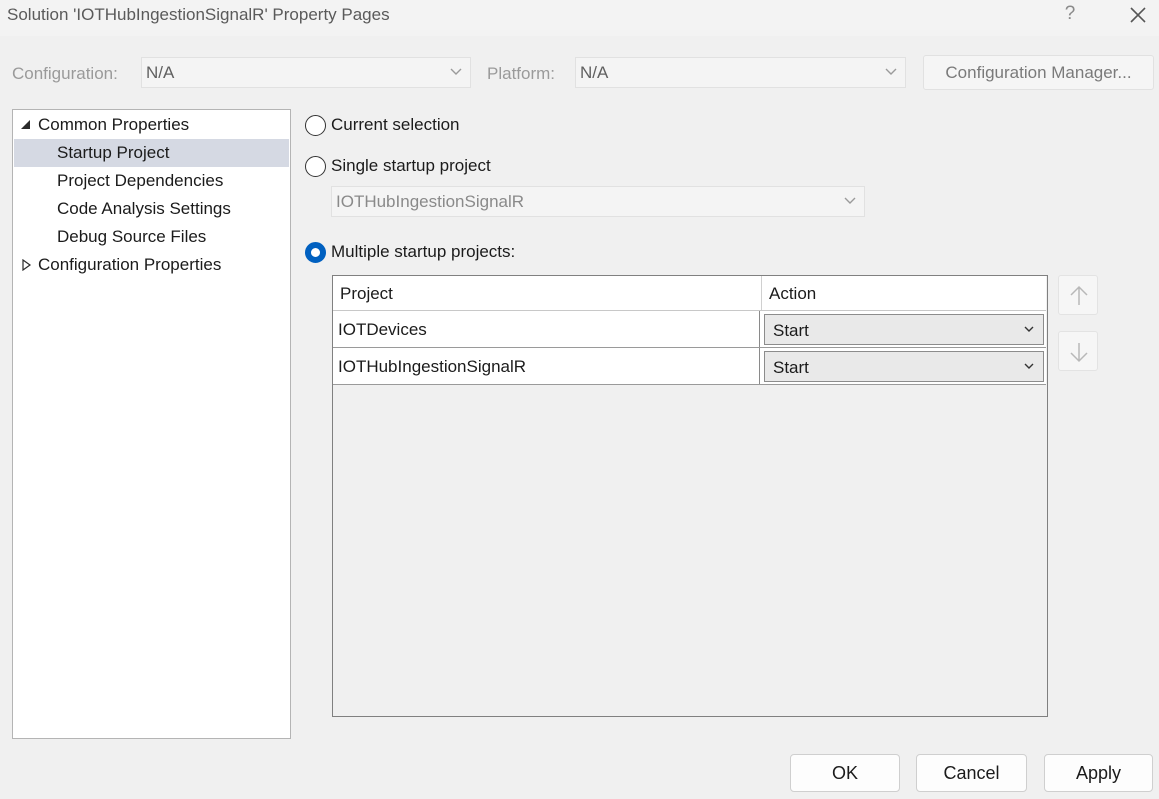  Describe the element at coordinates (315, 125) in the screenshot. I see `current-selection-radio` at that location.